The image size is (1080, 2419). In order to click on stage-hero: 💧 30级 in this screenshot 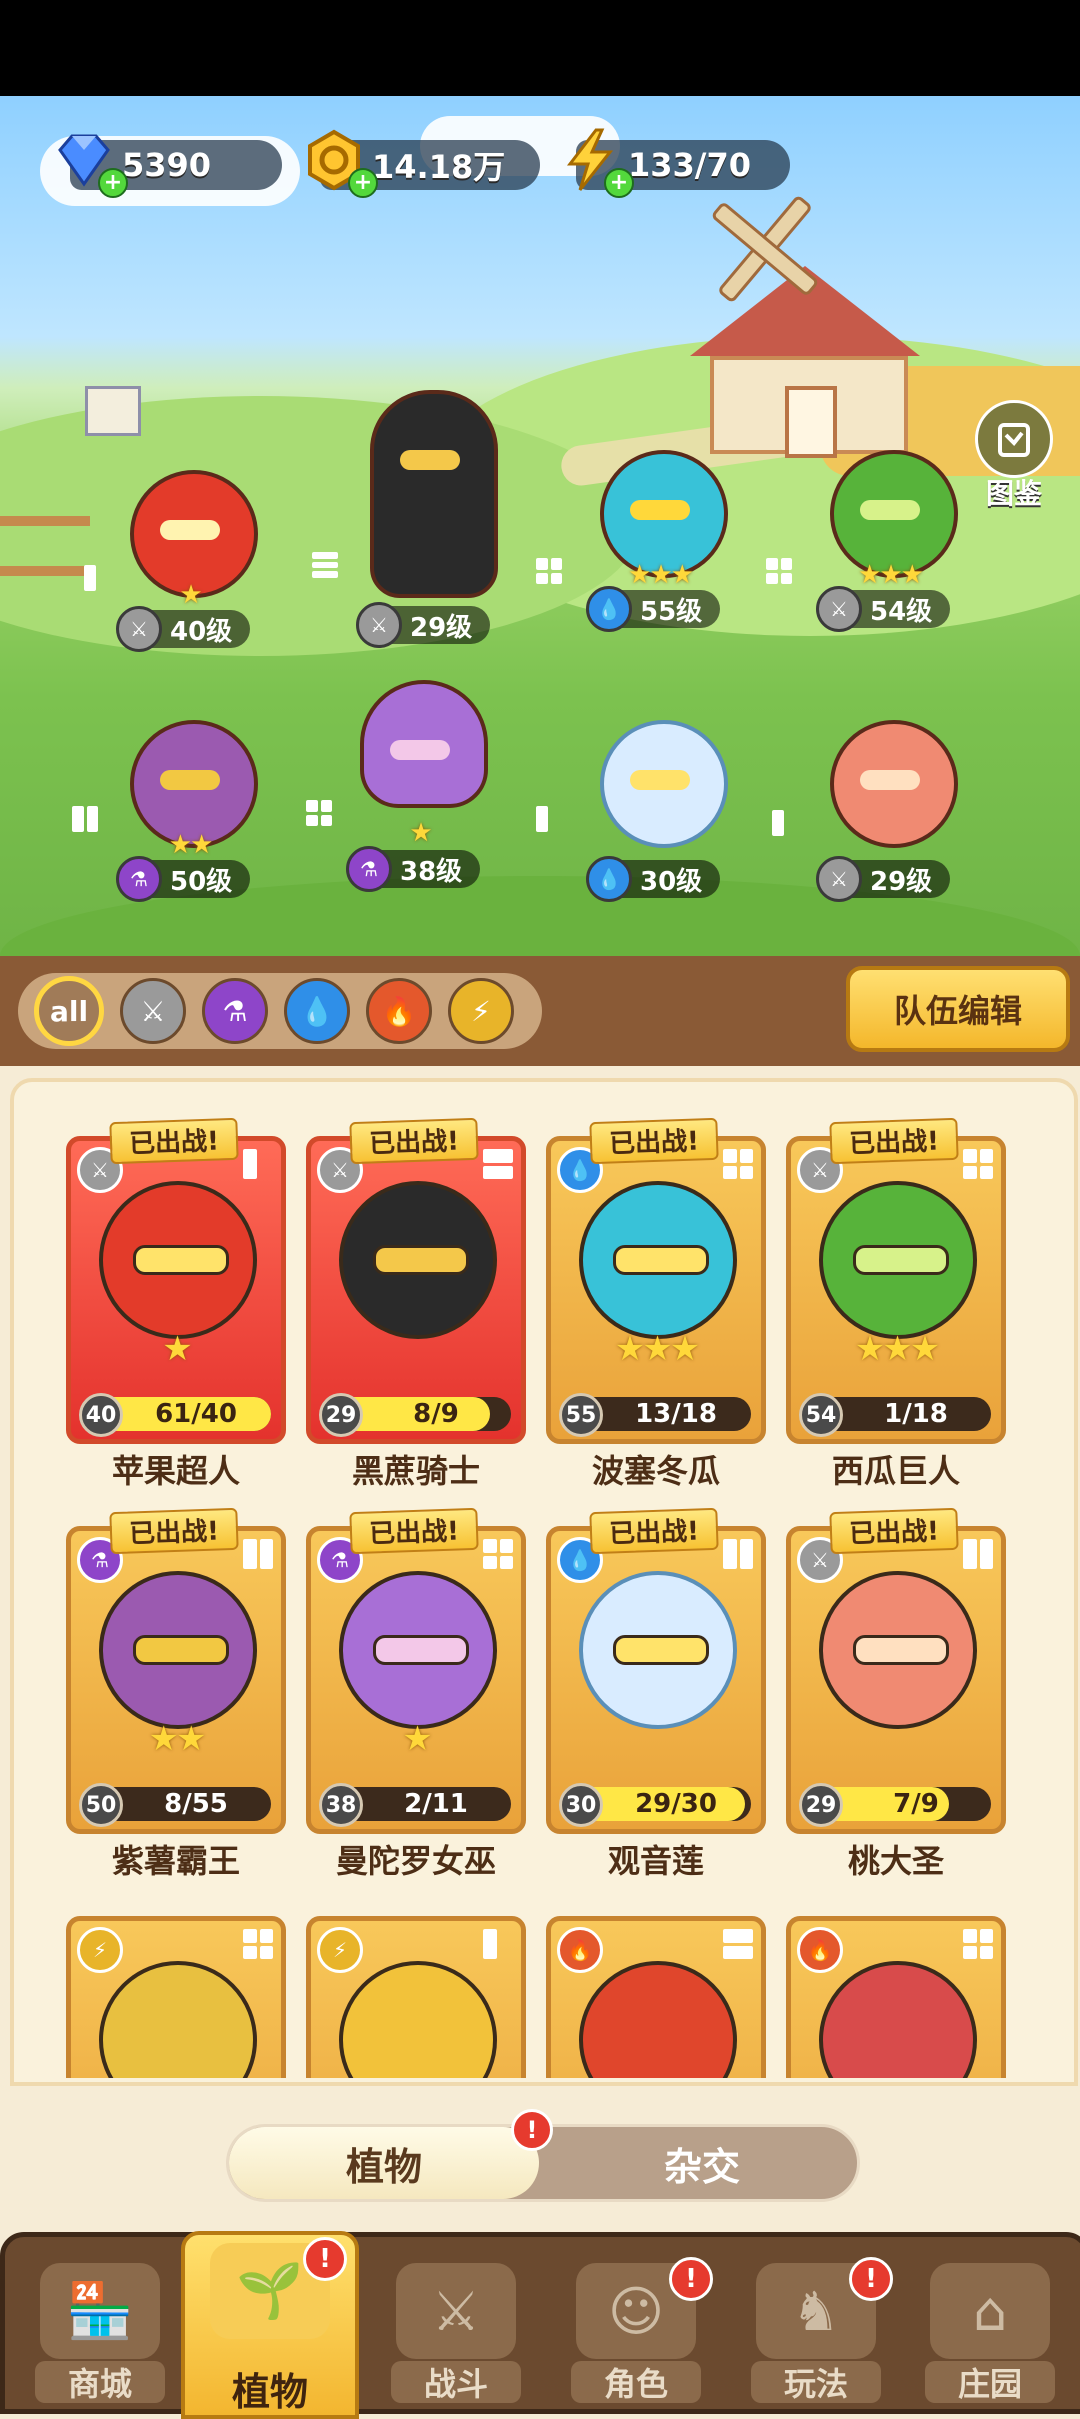, I will do `click(660, 810)`.